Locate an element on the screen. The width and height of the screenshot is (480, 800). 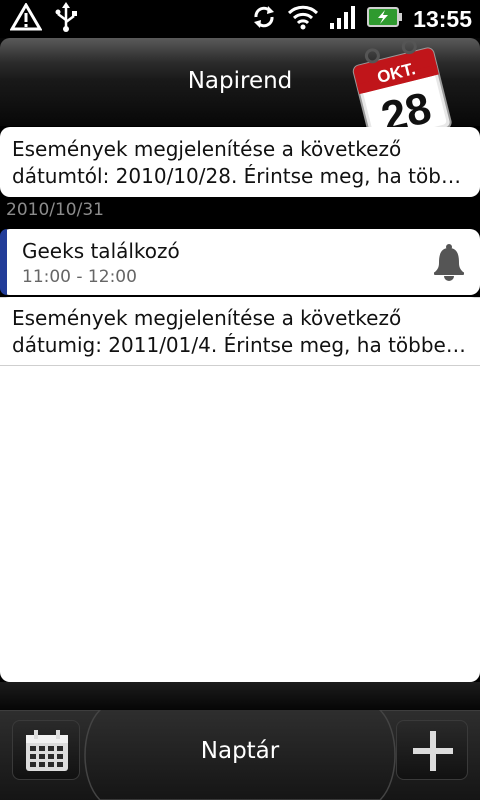
event-time: 11:00 - 12:00 is located at coordinates (79, 277).